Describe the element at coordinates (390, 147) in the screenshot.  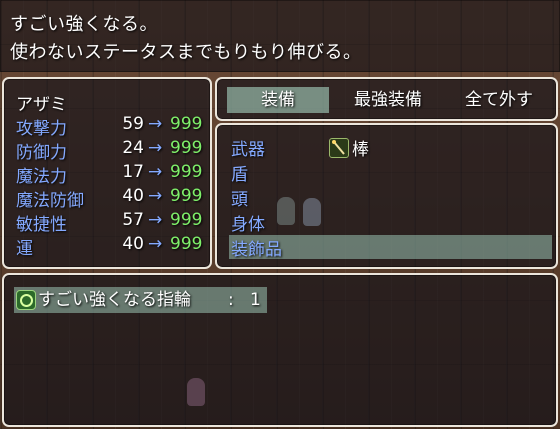
I see `slot-weapon: 武器 棒` at that location.